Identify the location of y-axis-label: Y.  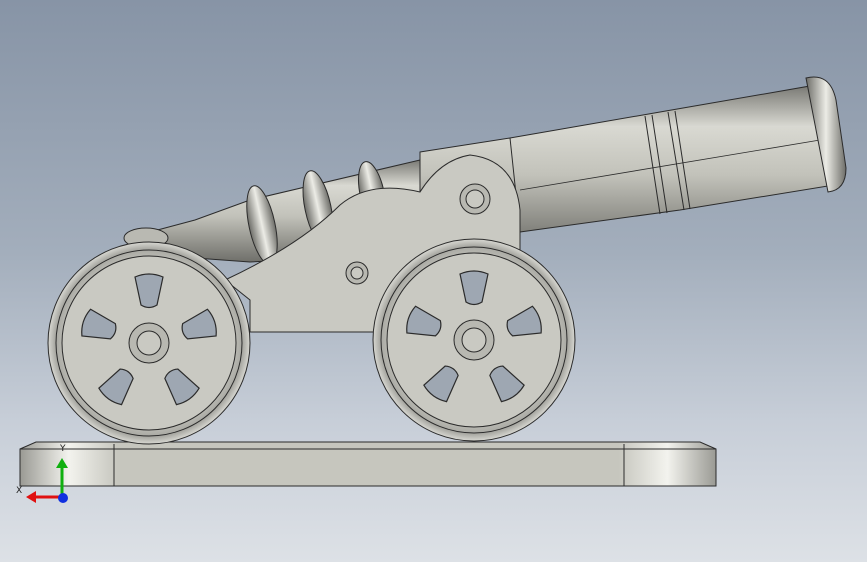
(63, 449).